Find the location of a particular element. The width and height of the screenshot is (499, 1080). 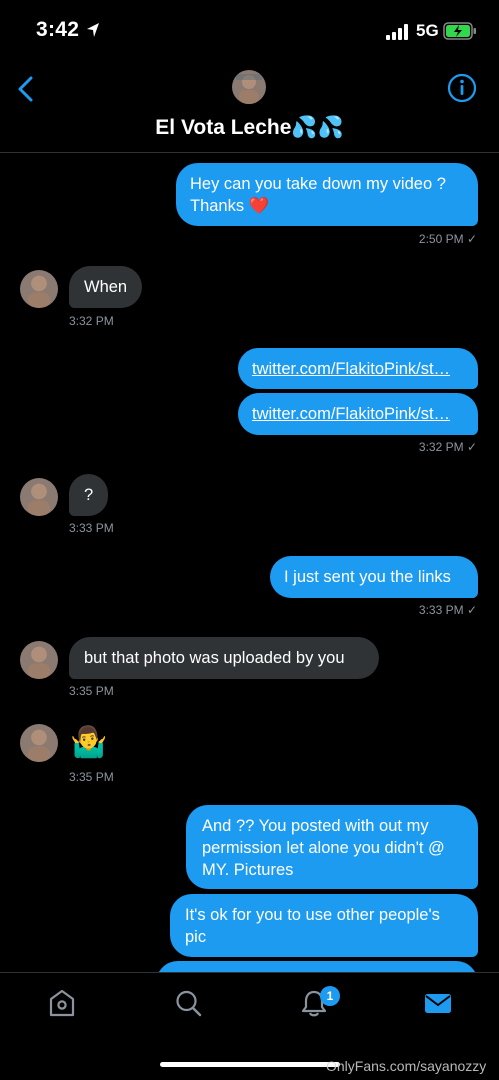

info-icon is located at coordinates (462, 88).